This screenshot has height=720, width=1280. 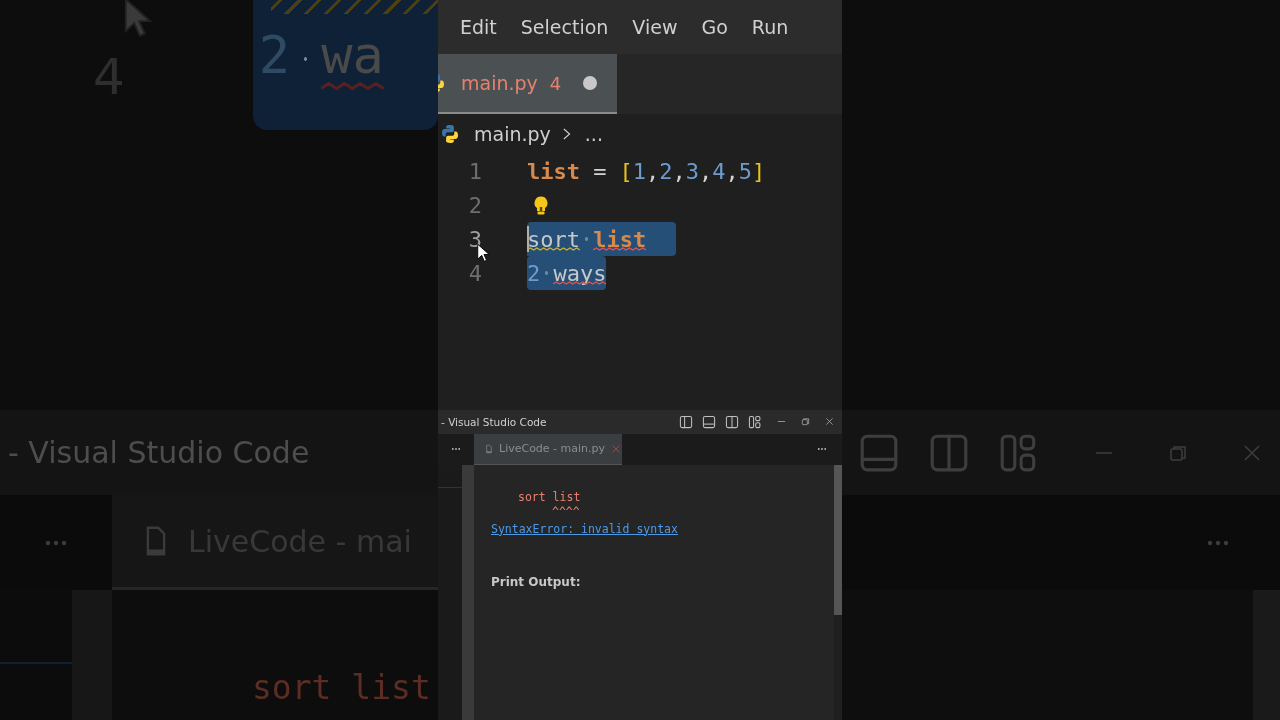 I want to click on code-token: 4, so click(x=719, y=171).